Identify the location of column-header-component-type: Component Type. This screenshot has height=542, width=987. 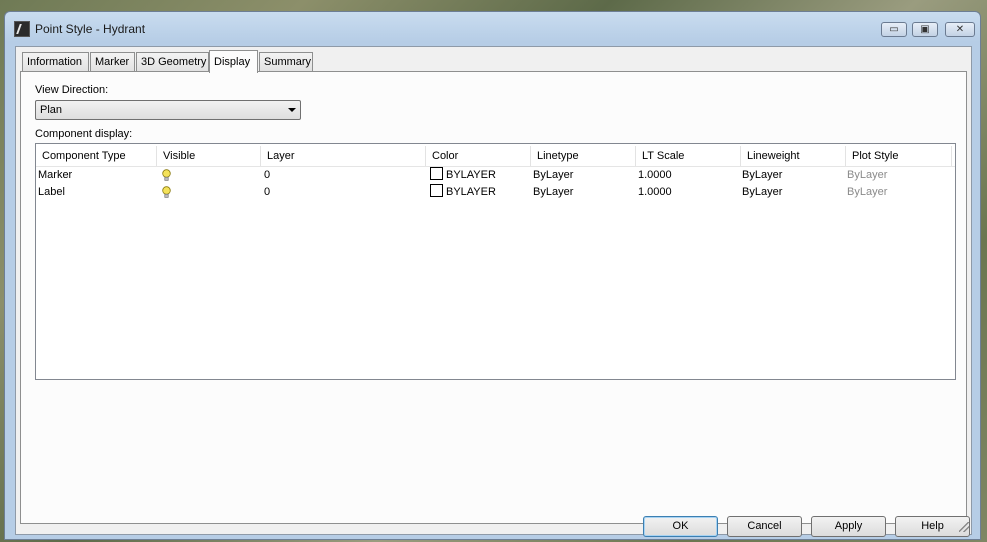
(96, 156).